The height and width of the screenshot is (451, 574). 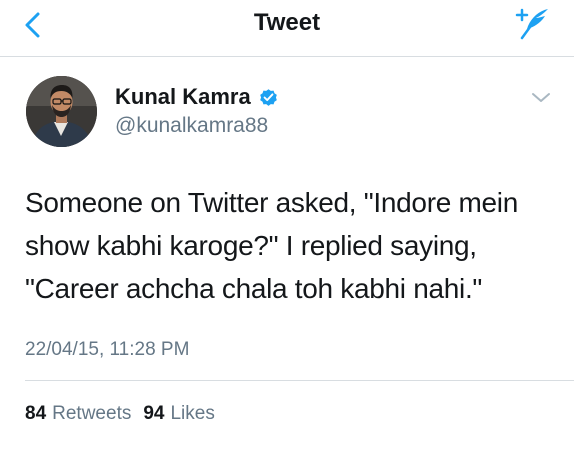 I want to click on tweet-options-button, so click(x=541, y=98).